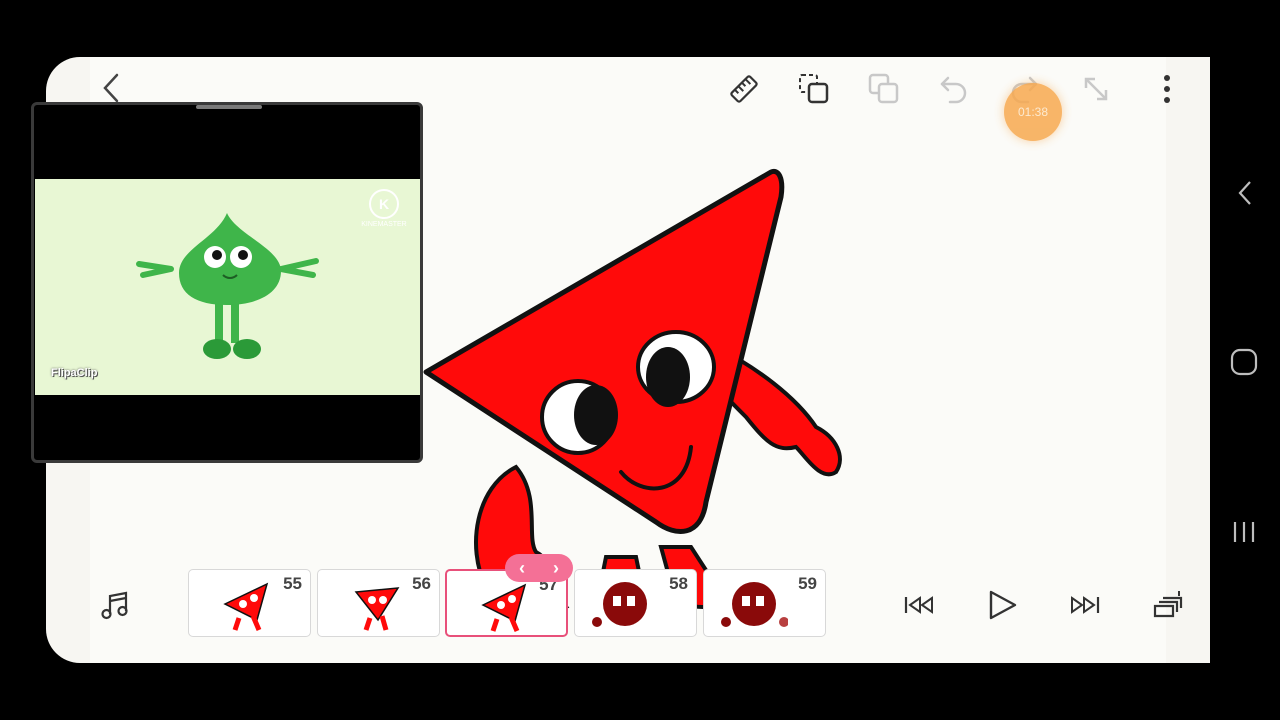 The height and width of the screenshot is (720, 1280). I want to click on pip-video-frame: K KINEMASTER FlipaClip, so click(227, 287).